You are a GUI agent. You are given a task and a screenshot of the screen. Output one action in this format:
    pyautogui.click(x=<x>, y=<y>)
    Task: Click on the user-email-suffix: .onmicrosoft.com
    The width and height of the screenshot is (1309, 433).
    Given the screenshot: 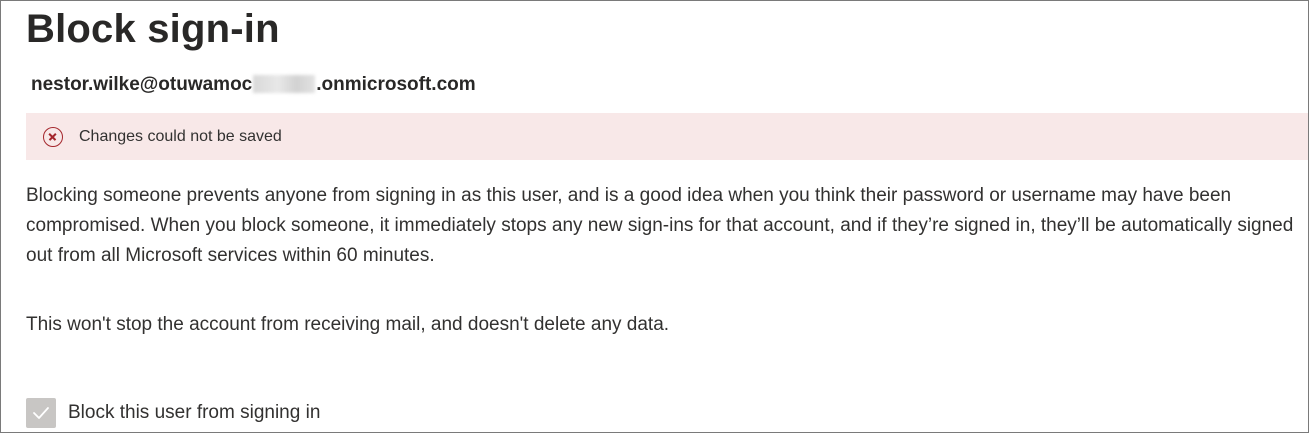 What is the action you would take?
    pyautogui.click(x=396, y=84)
    